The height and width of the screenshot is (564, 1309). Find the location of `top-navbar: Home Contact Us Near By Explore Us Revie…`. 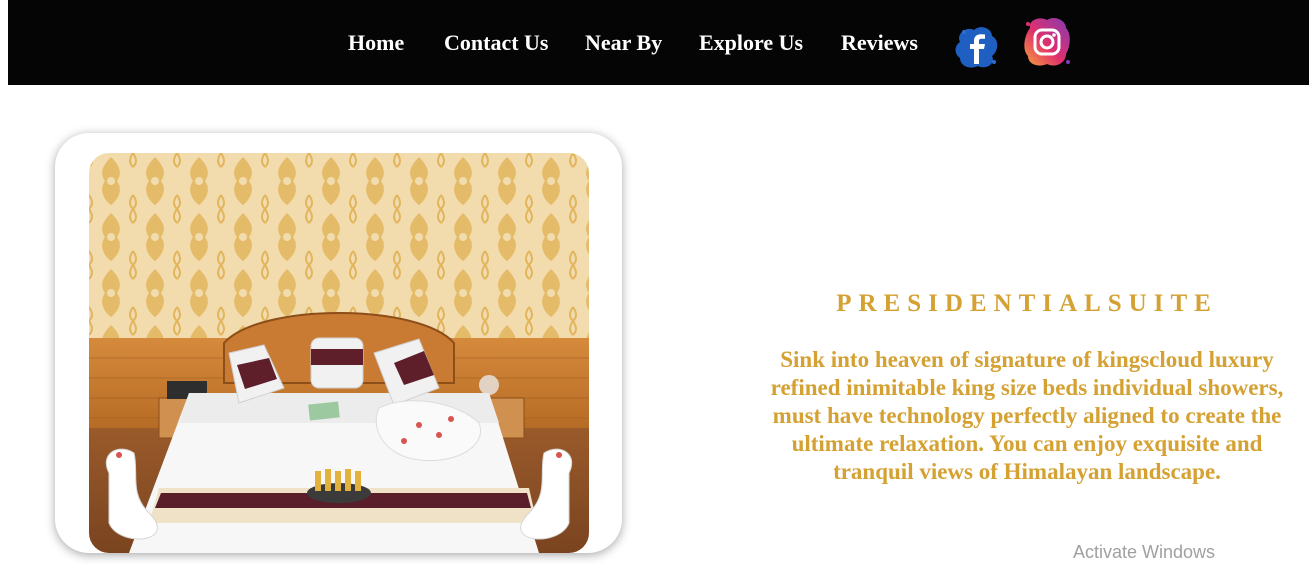

top-navbar: Home Contact Us Near By Explore Us Revie… is located at coordinates (658, 42).